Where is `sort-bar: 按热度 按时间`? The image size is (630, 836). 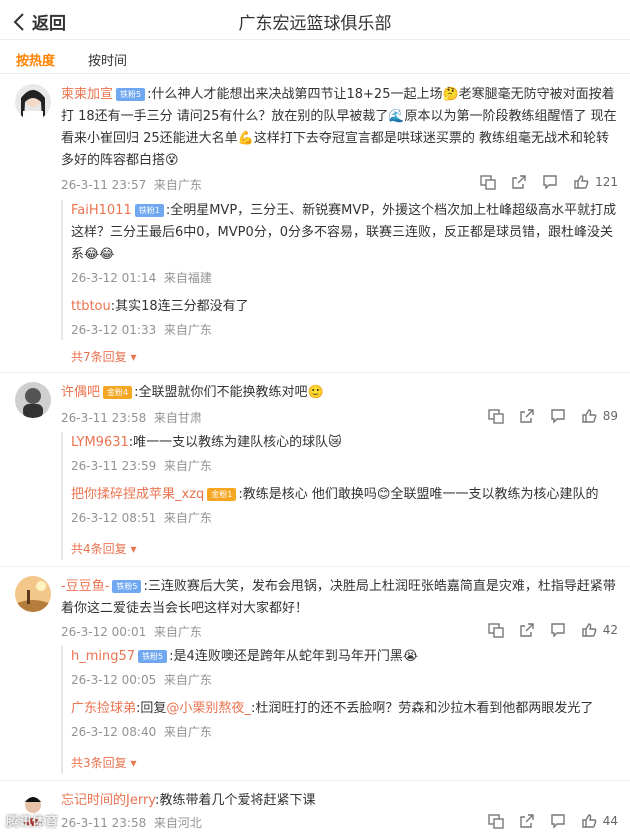 sort-bar: 按热度 按时间 is located at coordinates (315, 57).